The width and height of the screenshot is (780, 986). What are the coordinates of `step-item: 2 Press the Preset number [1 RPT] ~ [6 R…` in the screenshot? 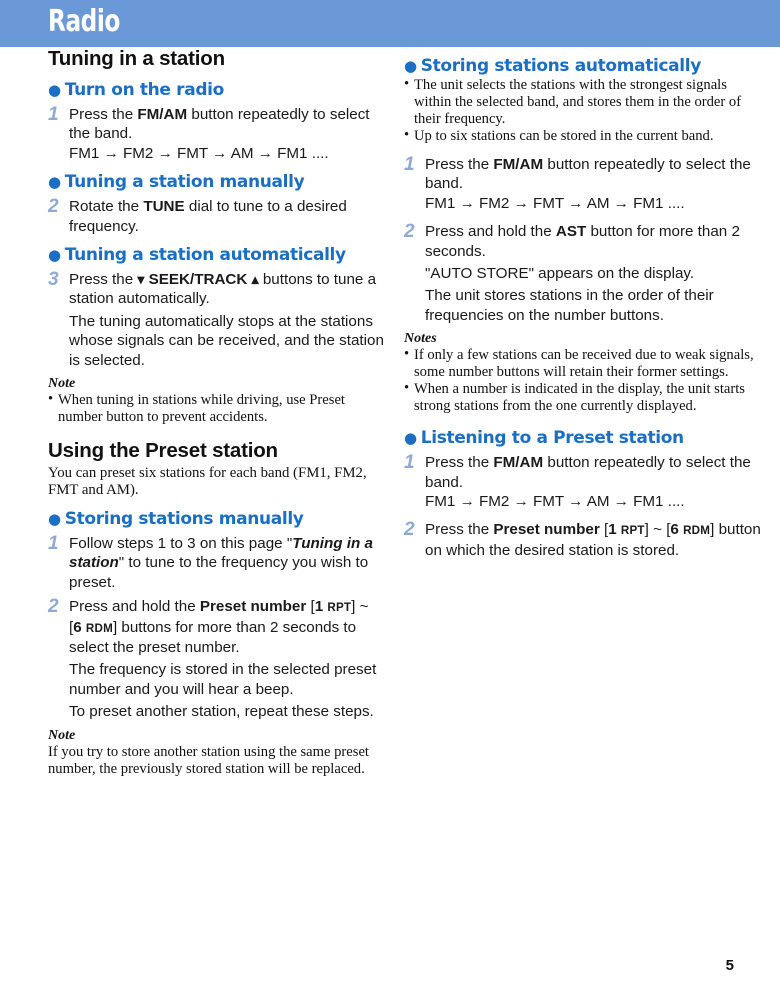 It's located at (583, 539).